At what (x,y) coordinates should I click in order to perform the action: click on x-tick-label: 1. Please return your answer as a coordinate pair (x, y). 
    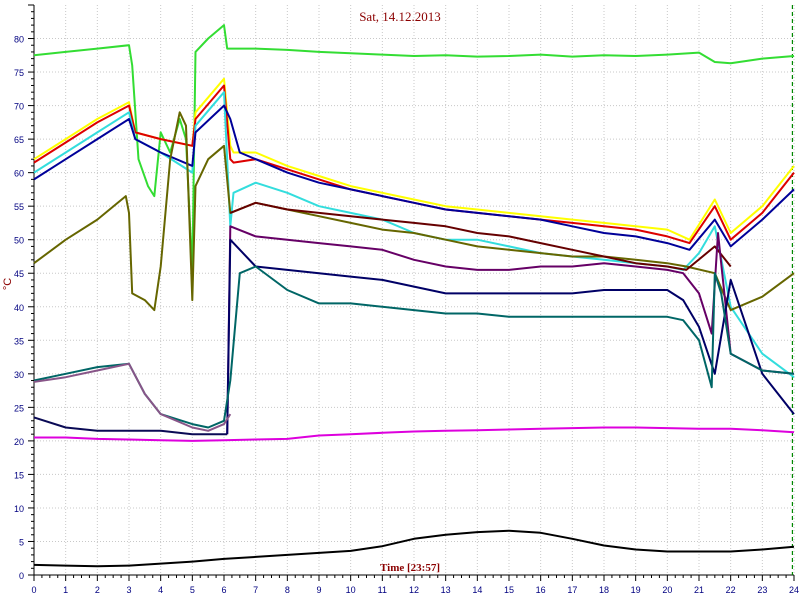
    Looking at the image, I should click on (65, 590).